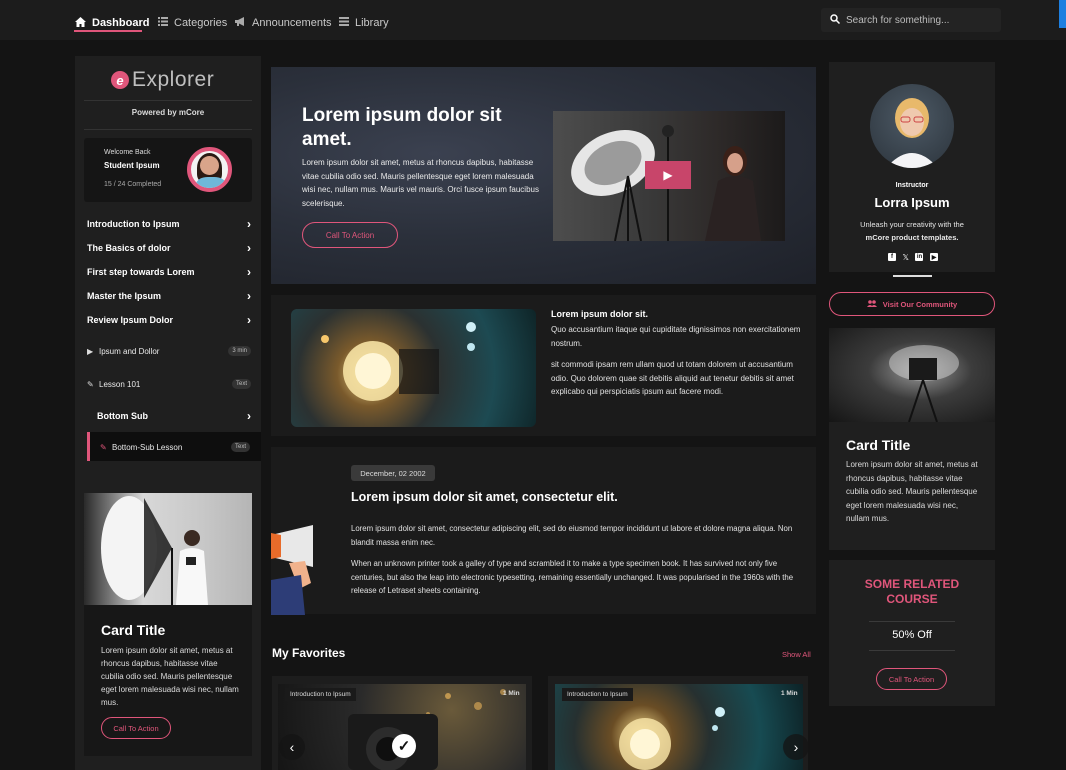  What do you see at coordinates (173, 79) in the screenshot?
I see `logo-text: Explorer` at bounding box center [173, 79].